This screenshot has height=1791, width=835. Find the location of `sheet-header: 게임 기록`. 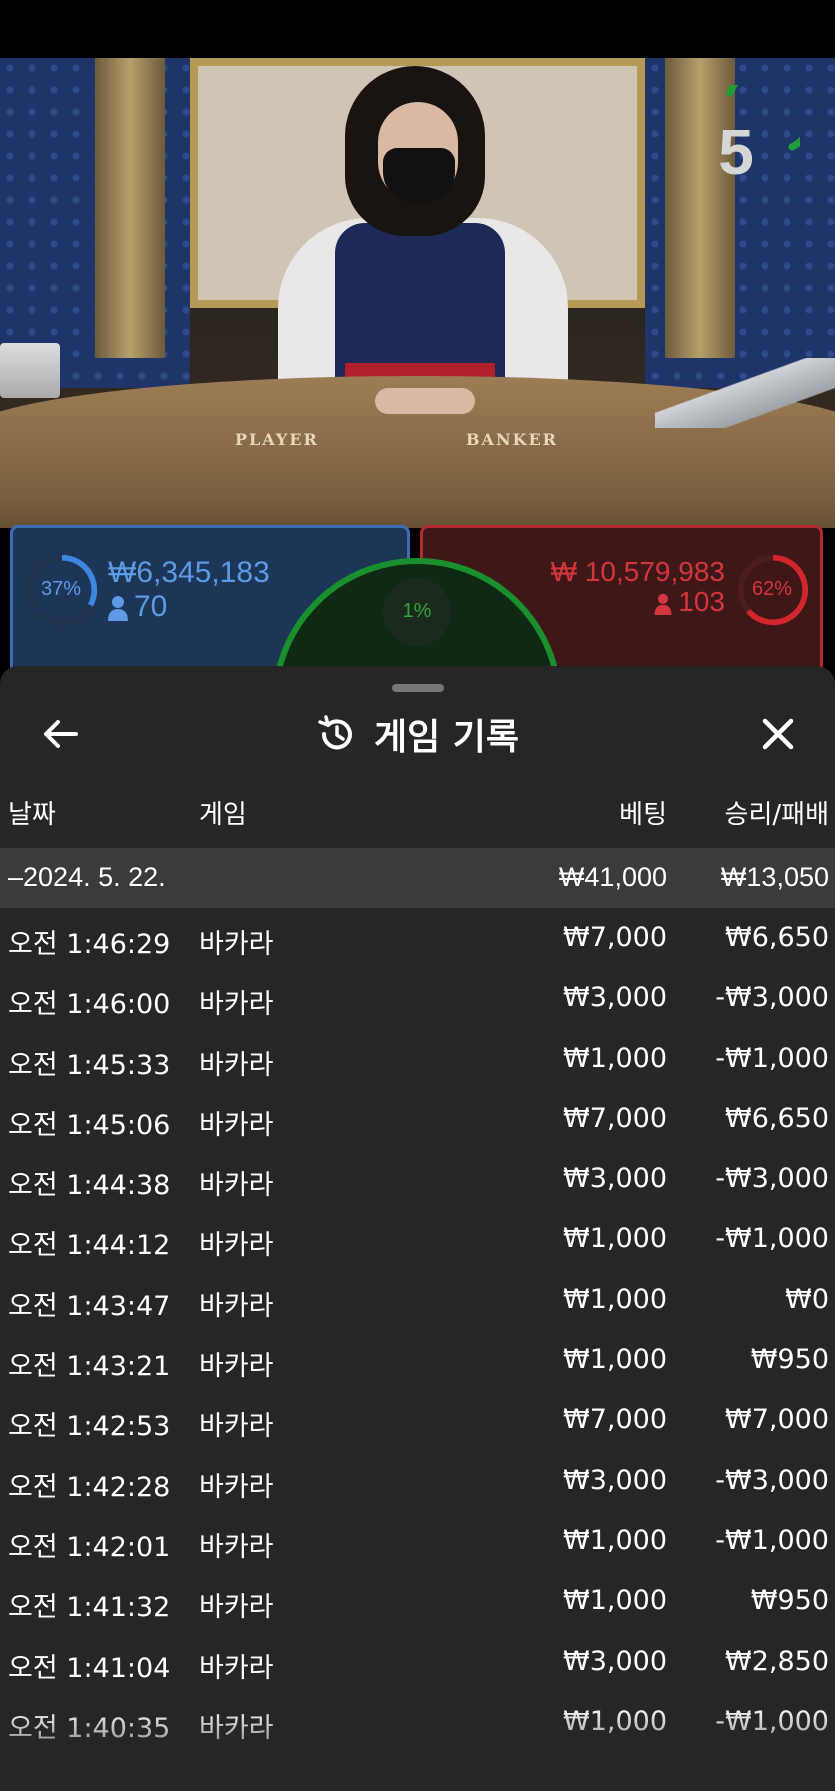

sheet-header: 게임 기록 is located at coordinates (417, 734).